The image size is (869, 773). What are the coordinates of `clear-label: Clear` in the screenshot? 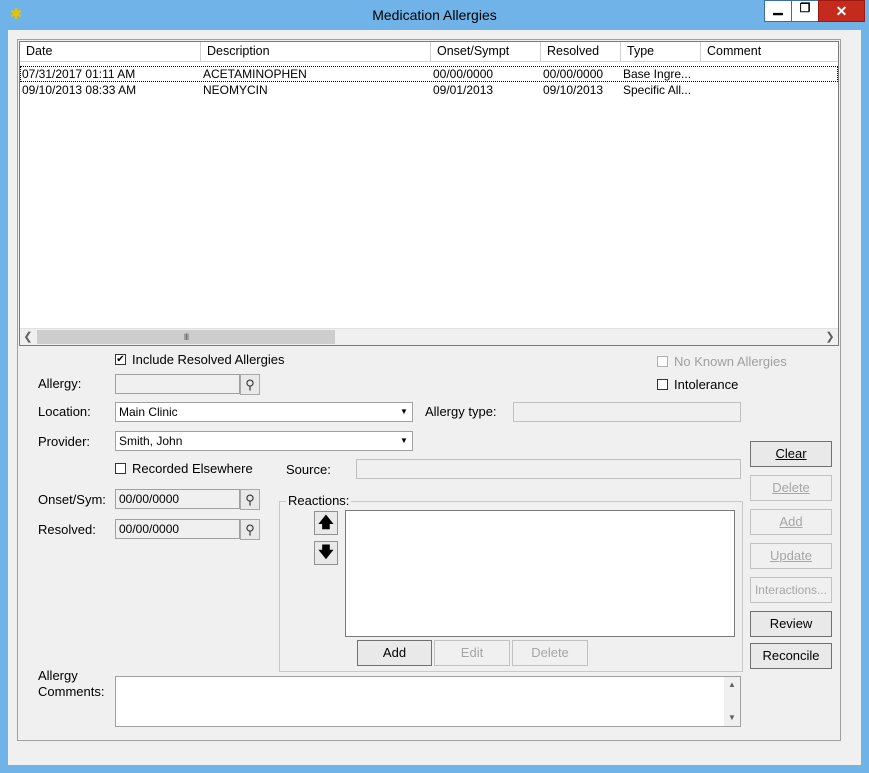 It's located at (791, 453).